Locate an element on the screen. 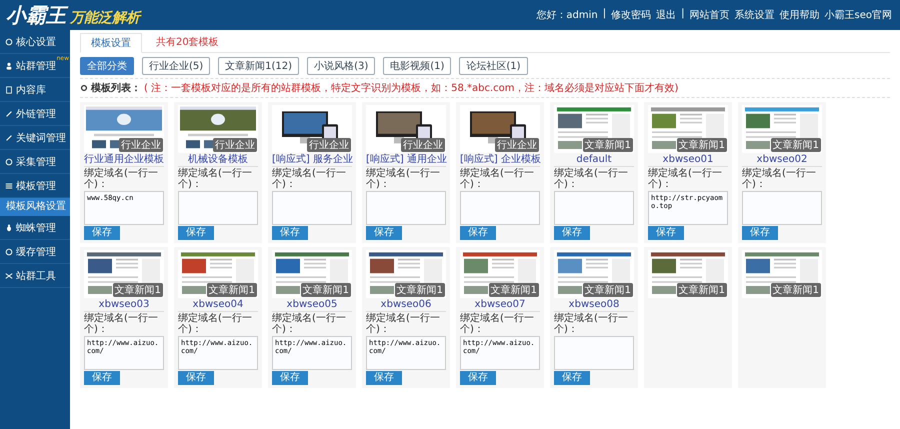  filter-button: 全部分类 is located at coordinates (107, 66).